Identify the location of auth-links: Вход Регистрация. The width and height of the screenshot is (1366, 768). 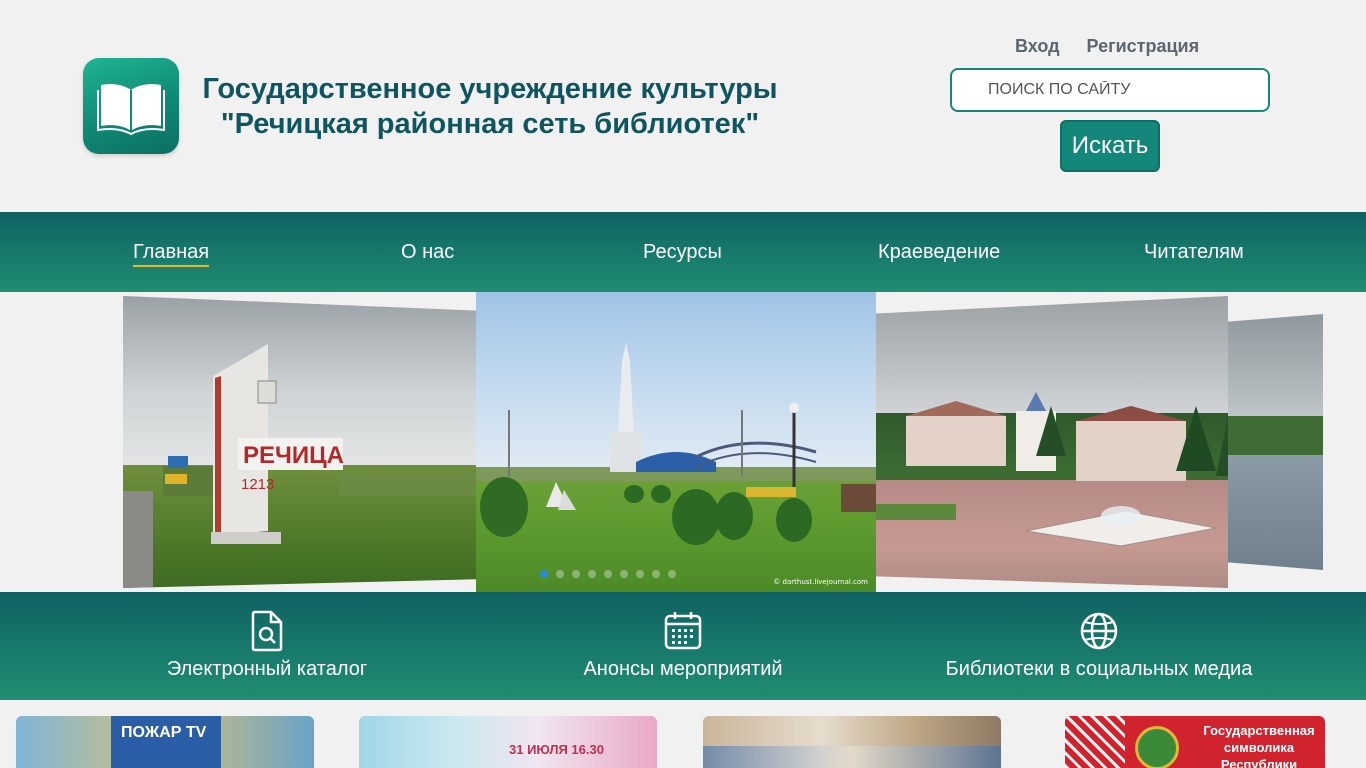
(1118, 46).